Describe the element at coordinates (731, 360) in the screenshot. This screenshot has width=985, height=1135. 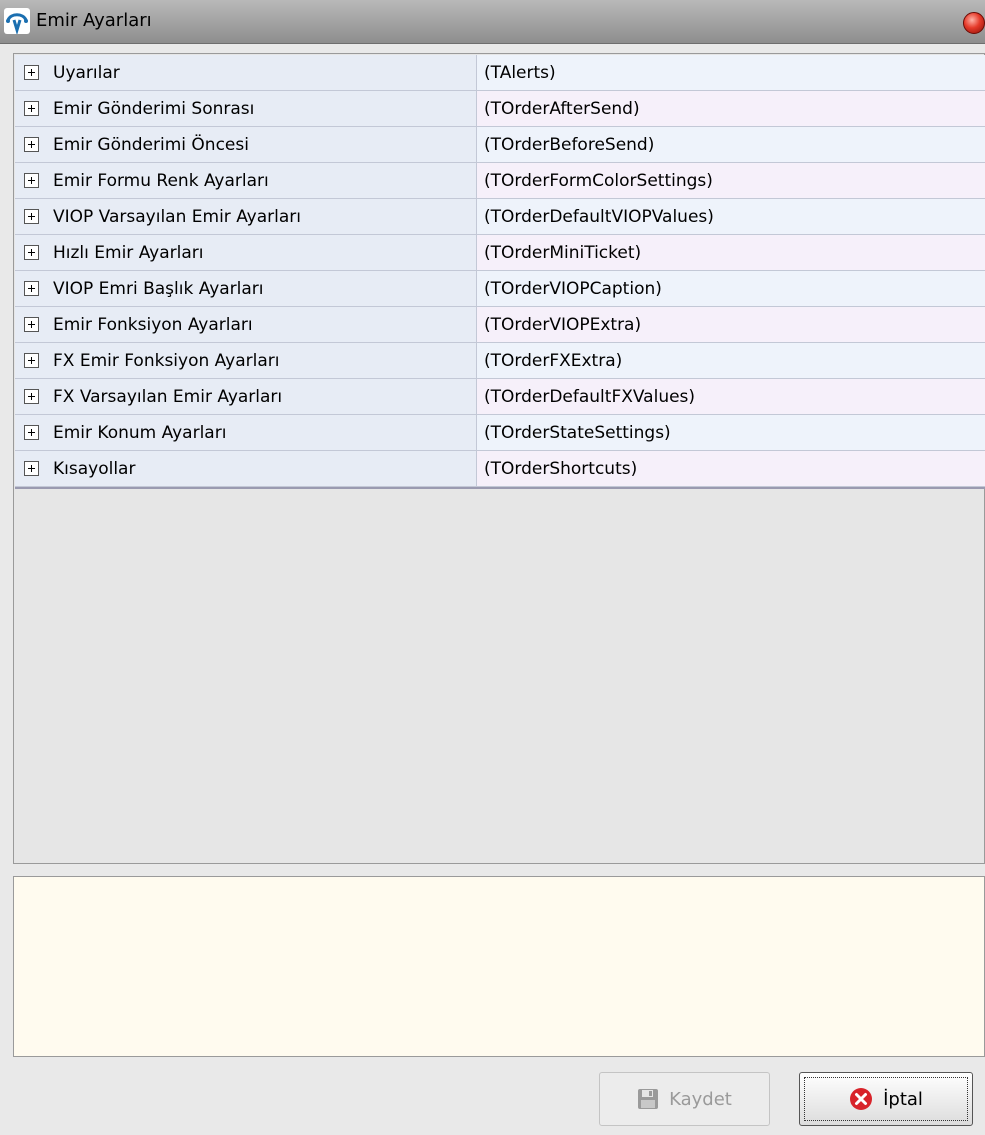
I see `tree-row-class: (TOrderFXExtra)` at that location.